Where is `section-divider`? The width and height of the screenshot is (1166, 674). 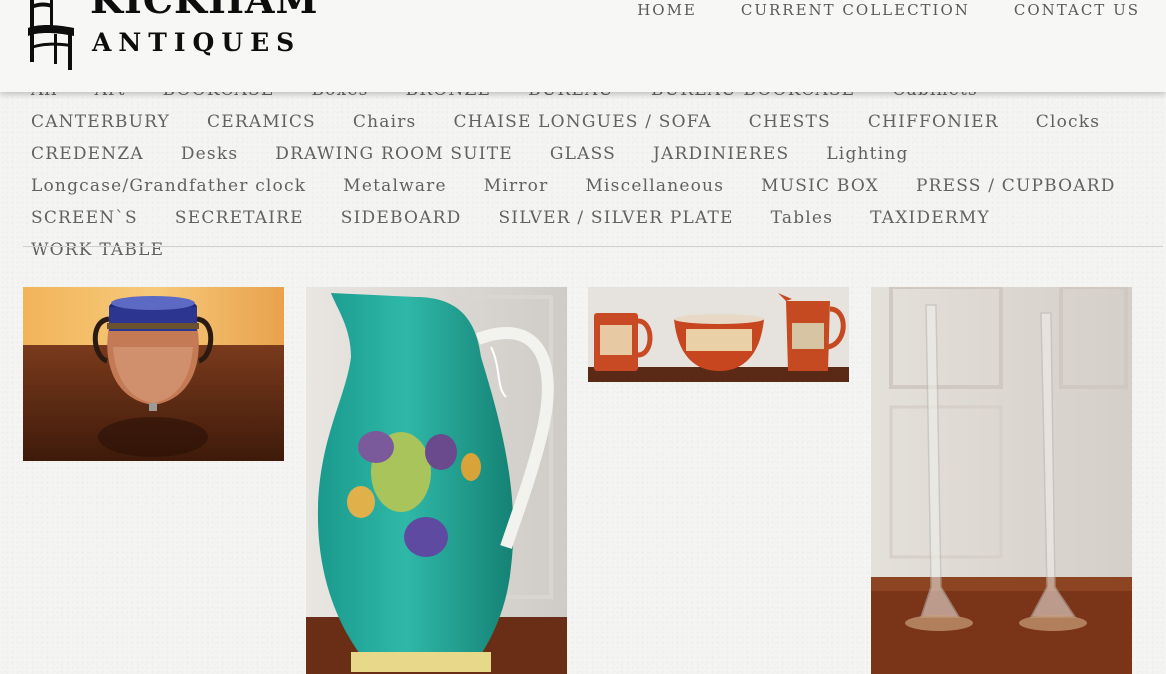 section-divider is located at coordinates (593, 246).